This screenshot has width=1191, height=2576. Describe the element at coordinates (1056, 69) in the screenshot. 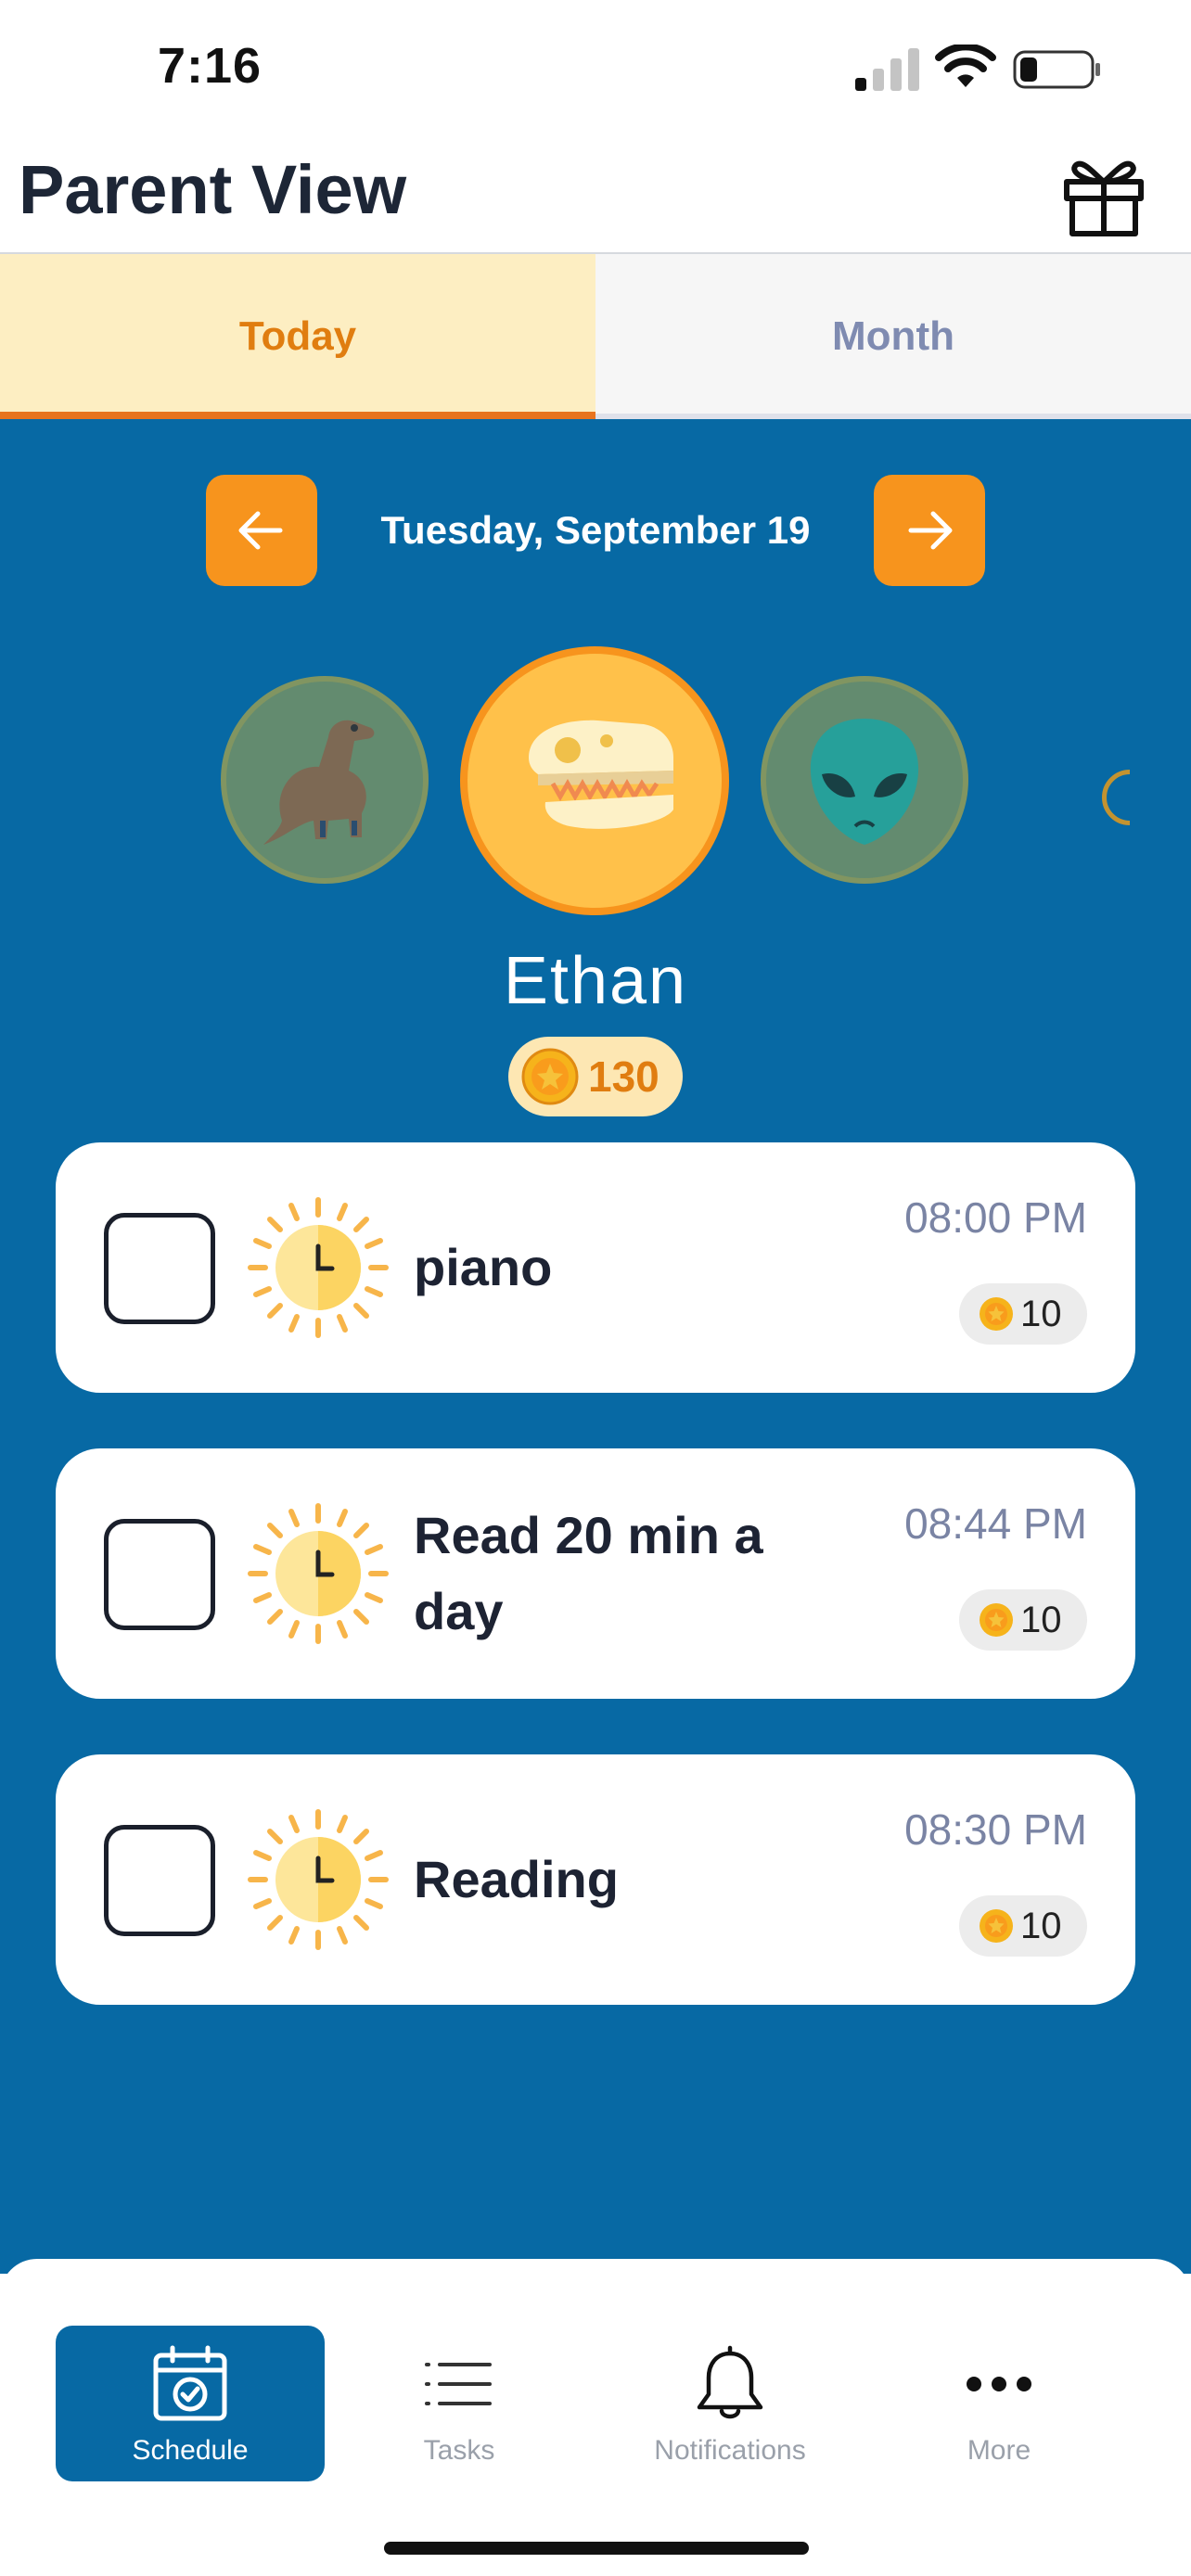

I see `battery-icon` at that location.